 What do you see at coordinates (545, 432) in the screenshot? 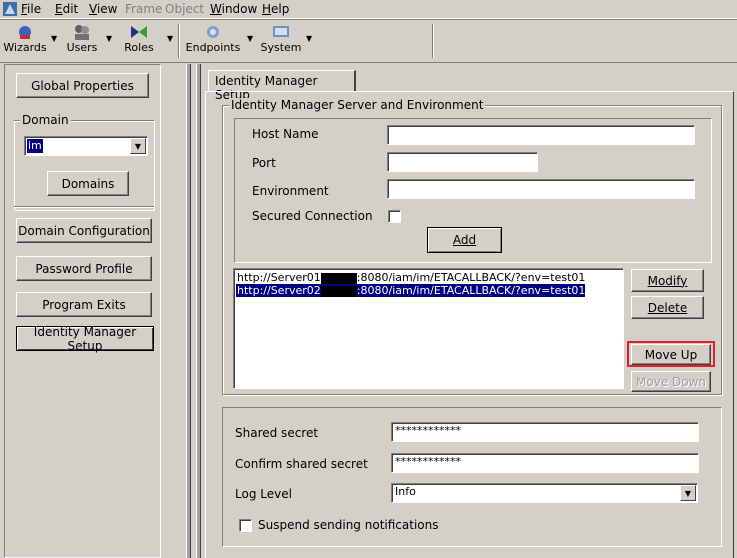
I see `shared-secret-input: ************` at bounding box center [545, 432].